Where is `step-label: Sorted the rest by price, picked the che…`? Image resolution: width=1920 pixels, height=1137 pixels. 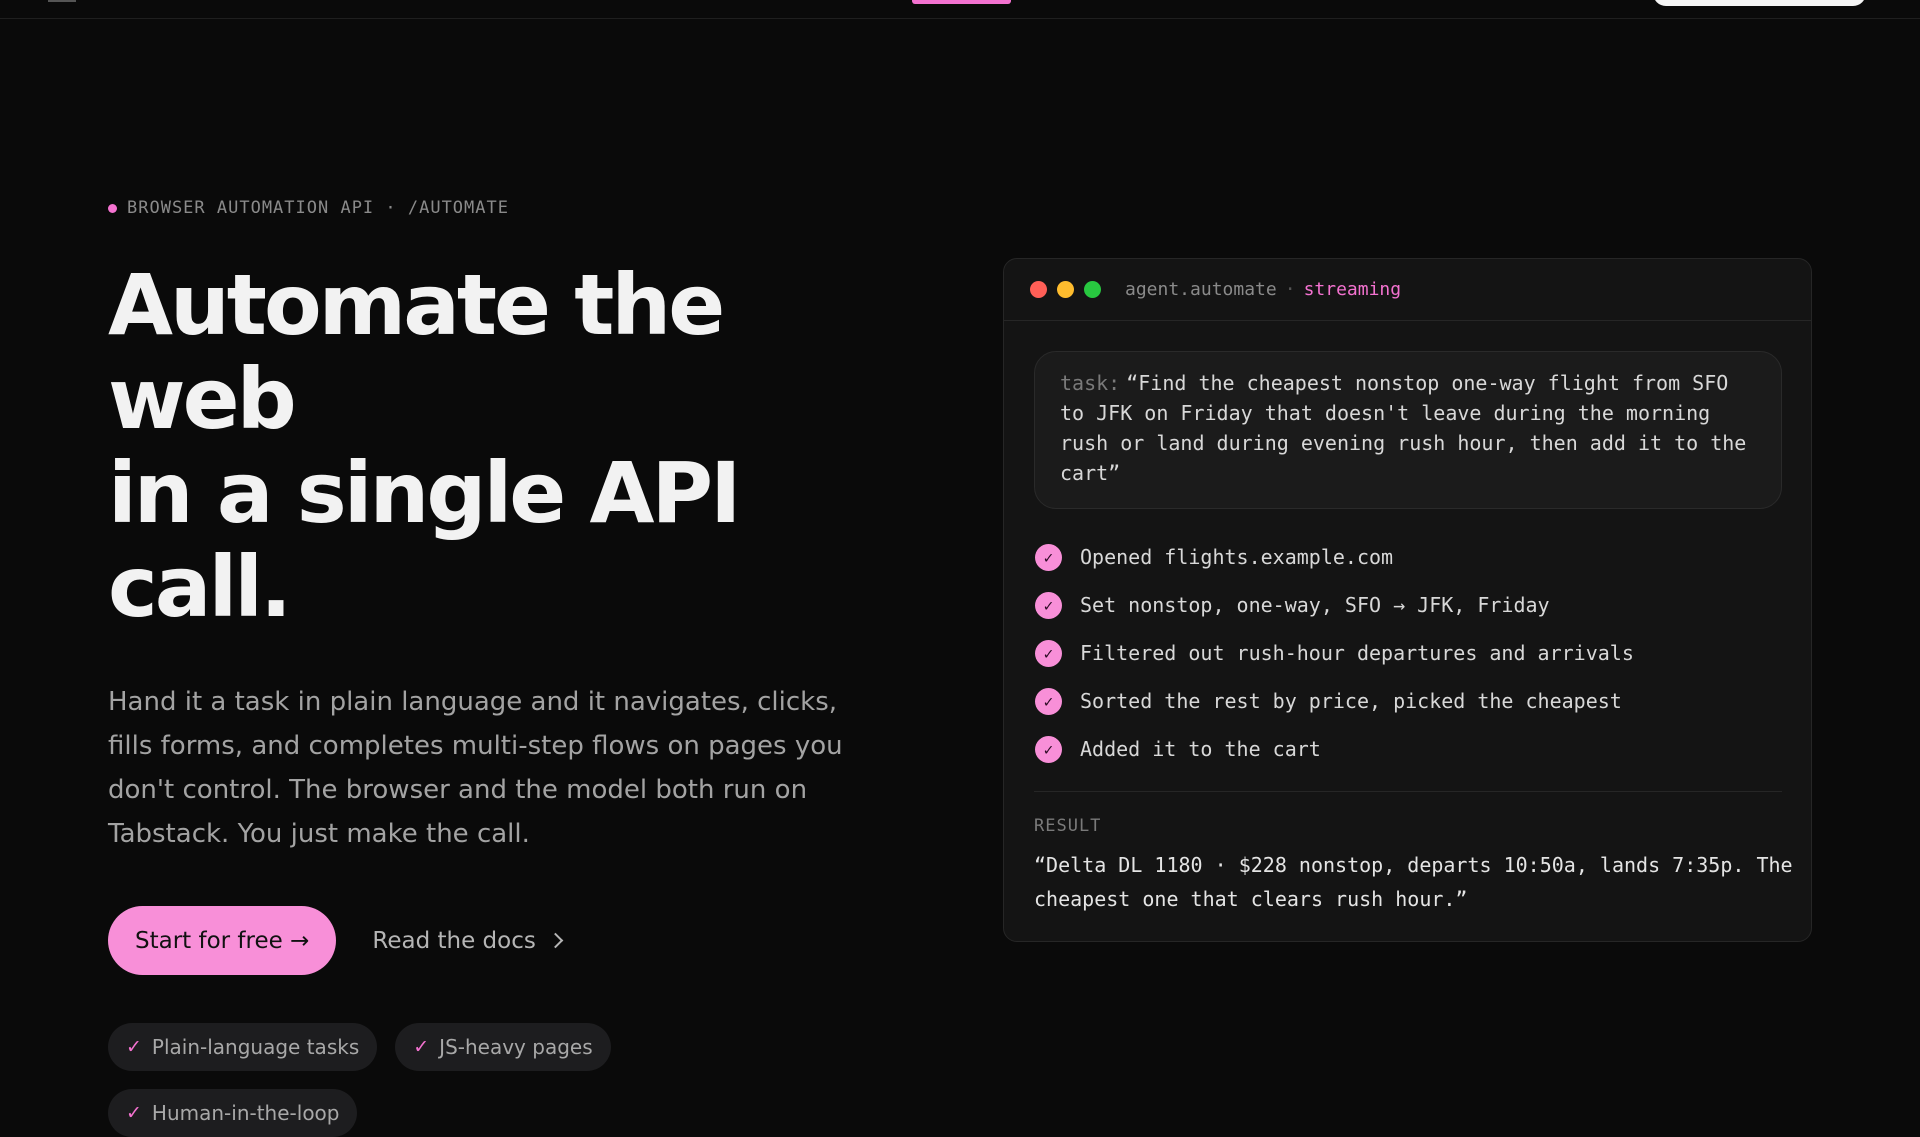
step-label: Sorted the rest by price, picked the che… is located at coordinates (1351, 701).